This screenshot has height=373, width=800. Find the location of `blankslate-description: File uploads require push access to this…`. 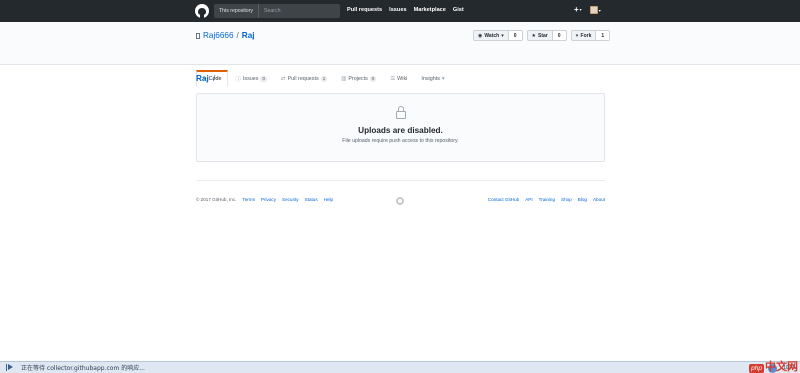

blankslate-description: File uploads require push access to this… is located at coordinates (400, 141).